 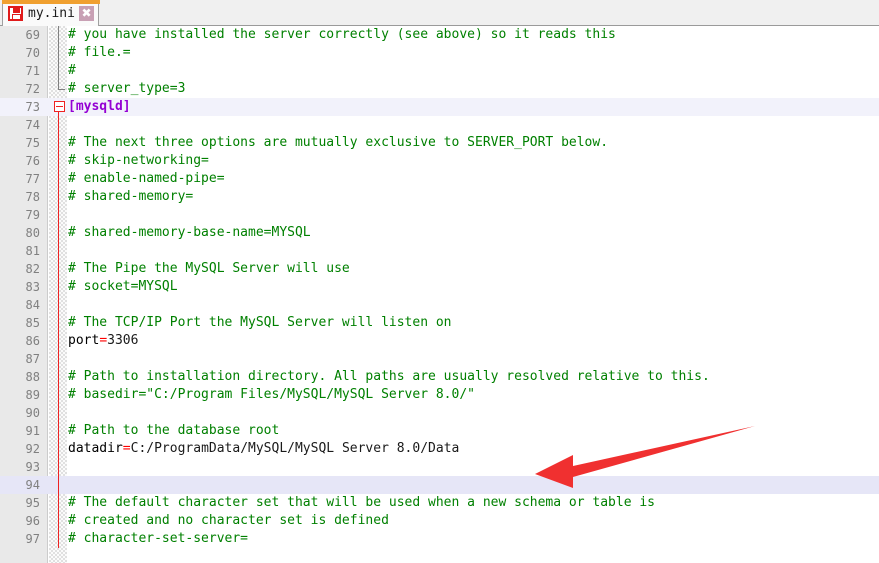 What do you see at coordinates (439, 179) in the screenshot?
I see `code-line: 77 # enable-named-pipe=` at bounding box center [439, 179].